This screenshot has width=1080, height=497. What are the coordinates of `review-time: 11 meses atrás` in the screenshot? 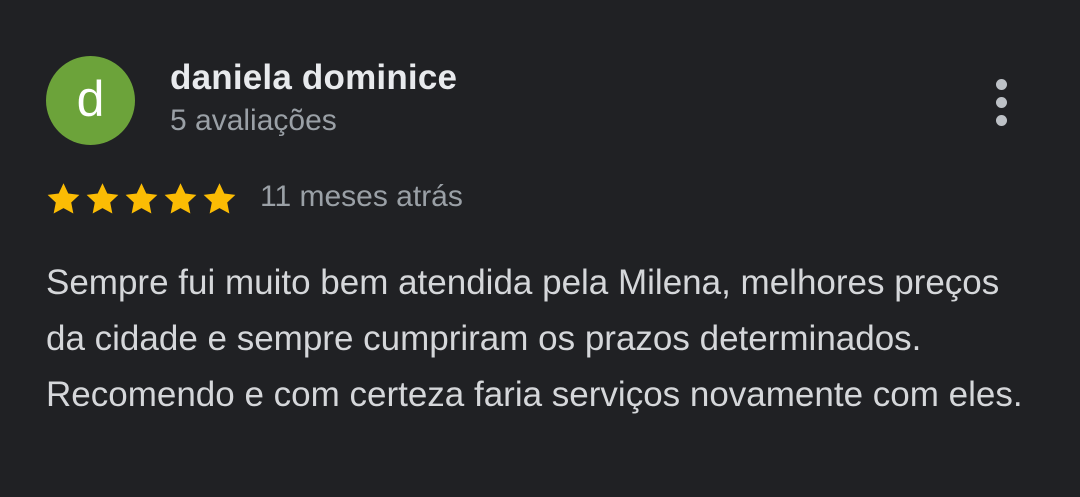 It's located at (361, 196).